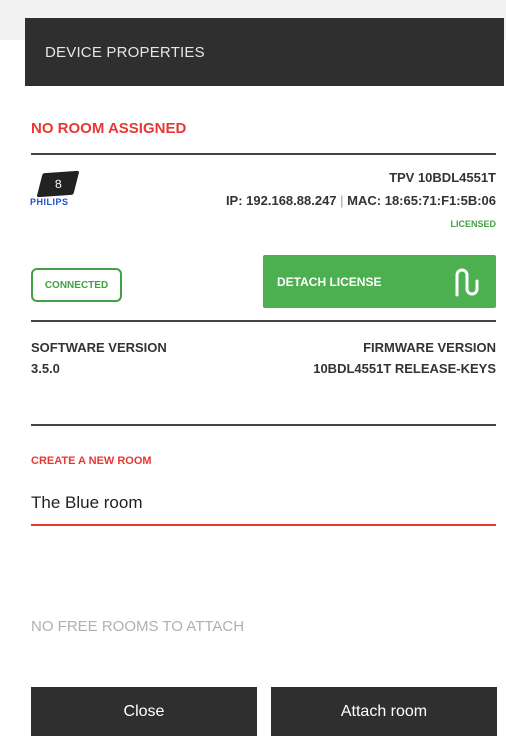 The height and width of the screenshot is (736, 506). Describe the element at coordinates (329, 281) in the screenshot. I see `detach-license-label: DETACH LICENSE` at that location.